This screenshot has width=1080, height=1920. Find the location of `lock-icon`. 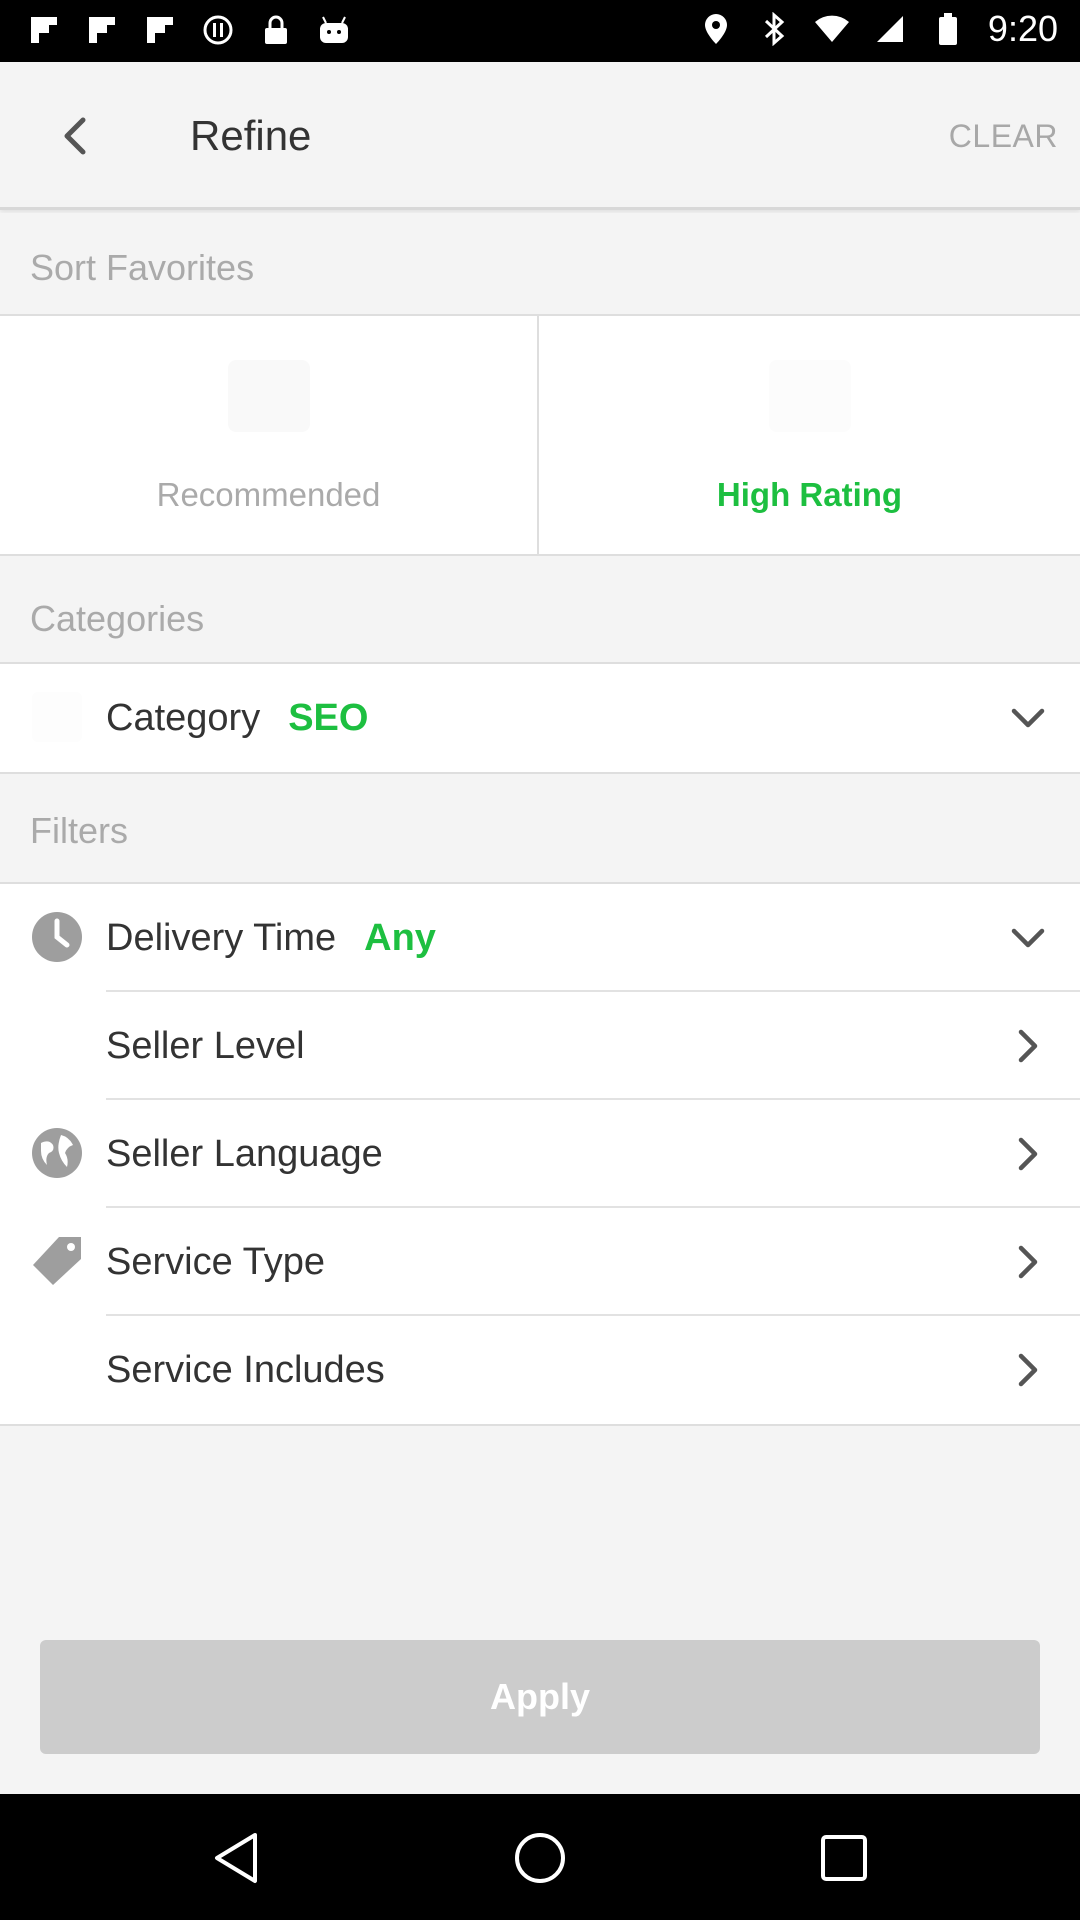

lock-icon is located at coordinates (276, 30).